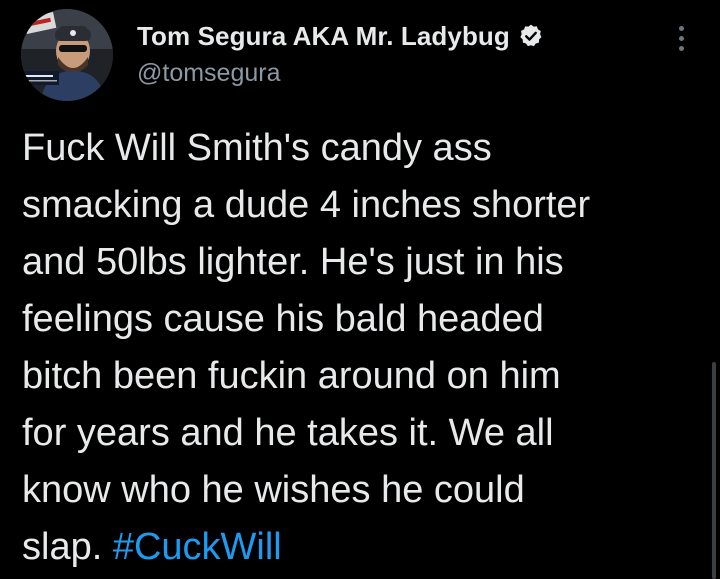 This screenshot has height=579, width=720. Describe the element at coordinates (291, 376) in the screenshot. I see `tweet-text-line: bitch been fuckin around on him` at that location.